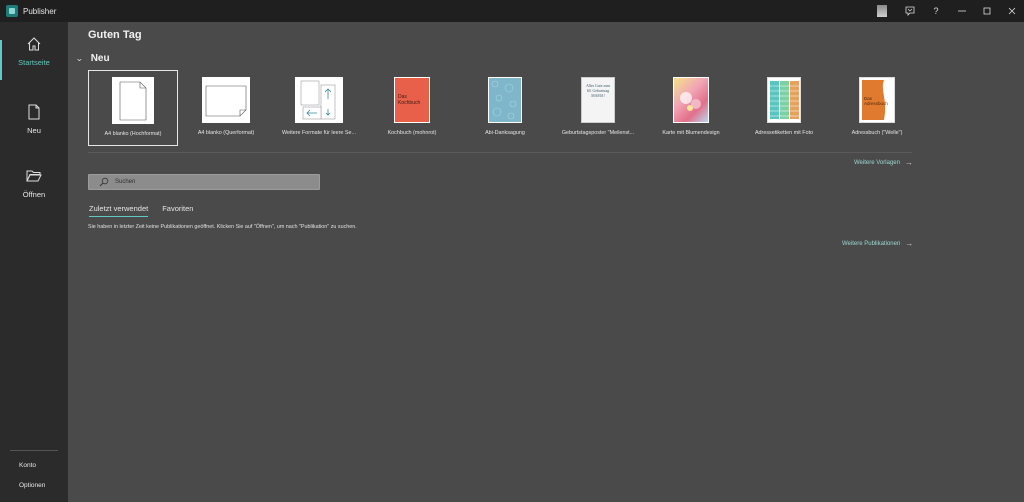  What do you see at coordinates (412, 133) in the screenshot?
I see `template-label: Kochbuch (mohnrot)` at bounding box center [412, 133].